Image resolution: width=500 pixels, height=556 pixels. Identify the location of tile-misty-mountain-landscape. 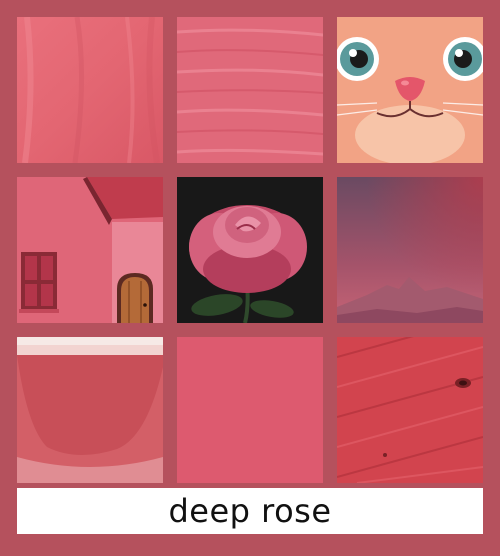
(410, 250).